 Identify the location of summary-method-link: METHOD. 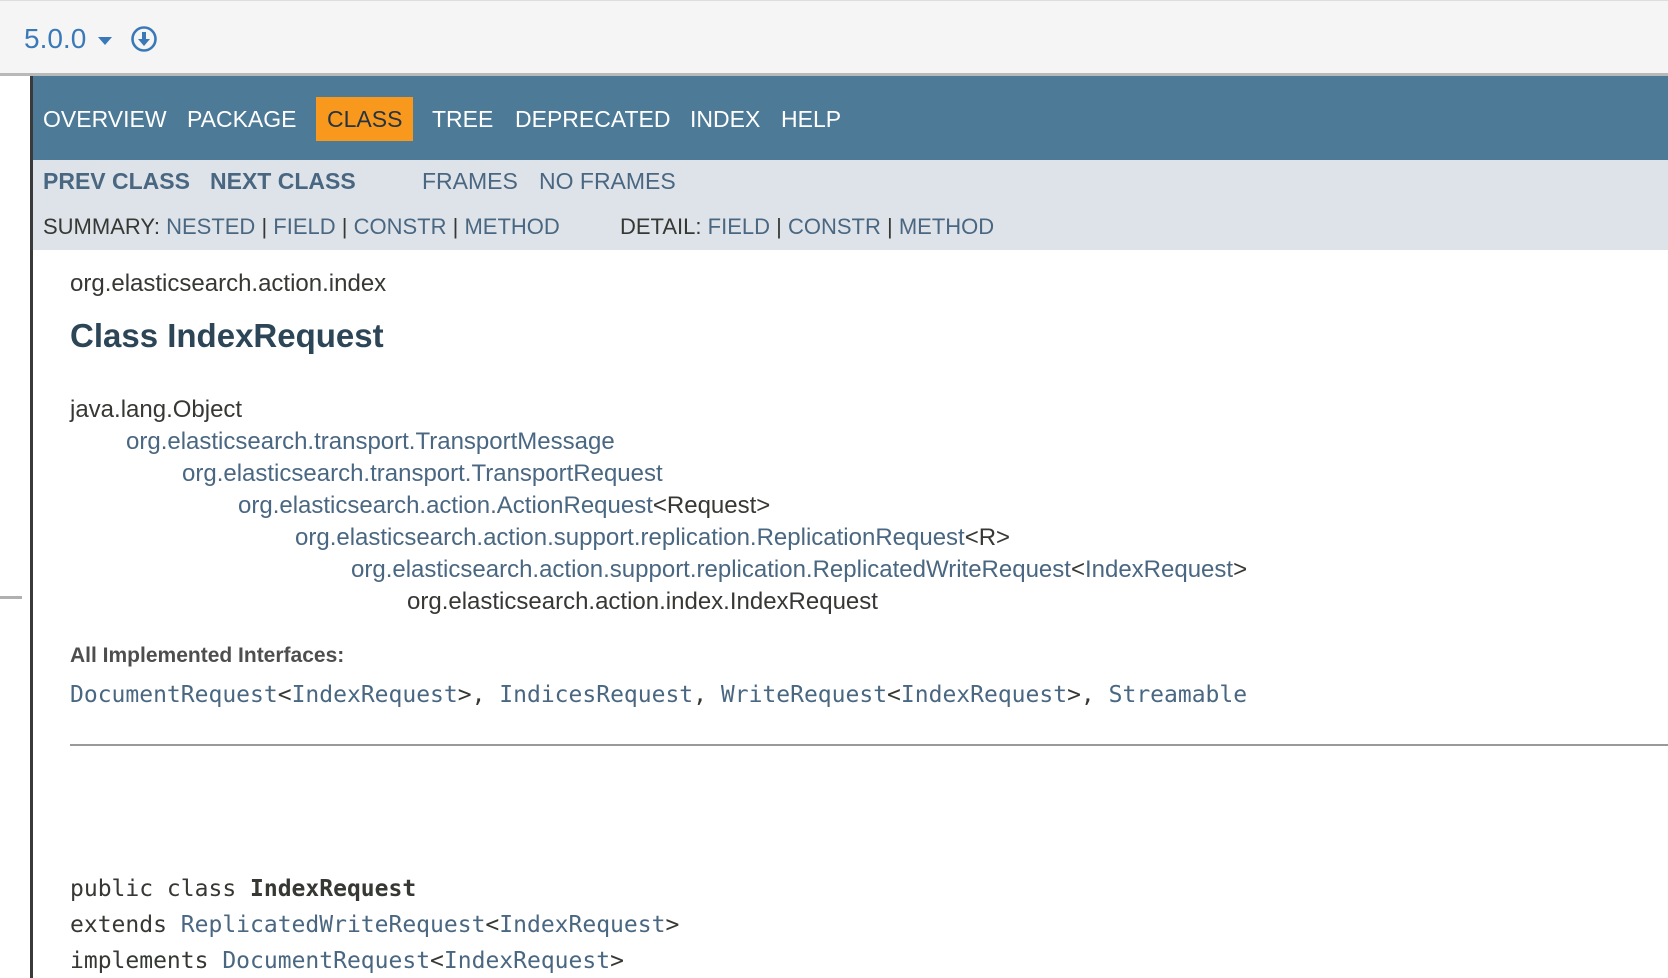
(511, 226).